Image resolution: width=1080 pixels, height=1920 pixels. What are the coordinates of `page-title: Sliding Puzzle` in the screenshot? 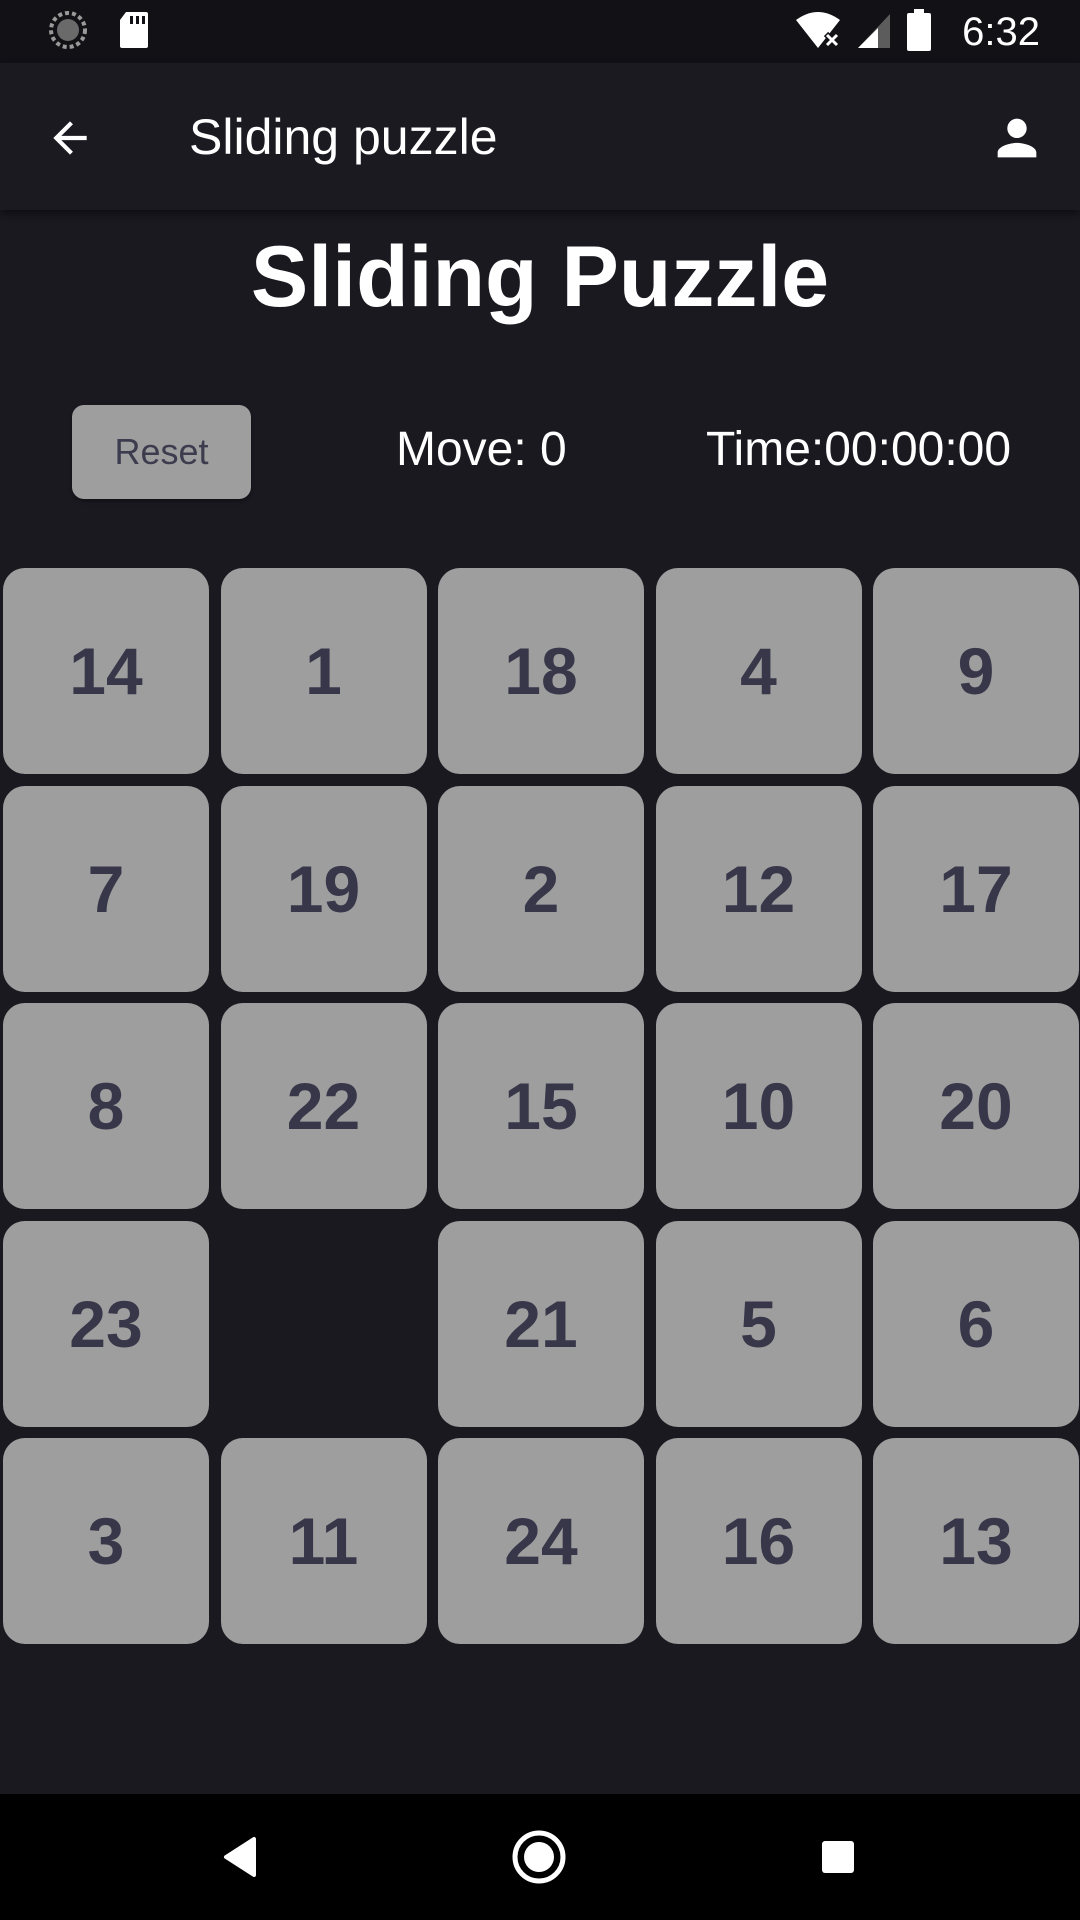 It's located at (540, 277).